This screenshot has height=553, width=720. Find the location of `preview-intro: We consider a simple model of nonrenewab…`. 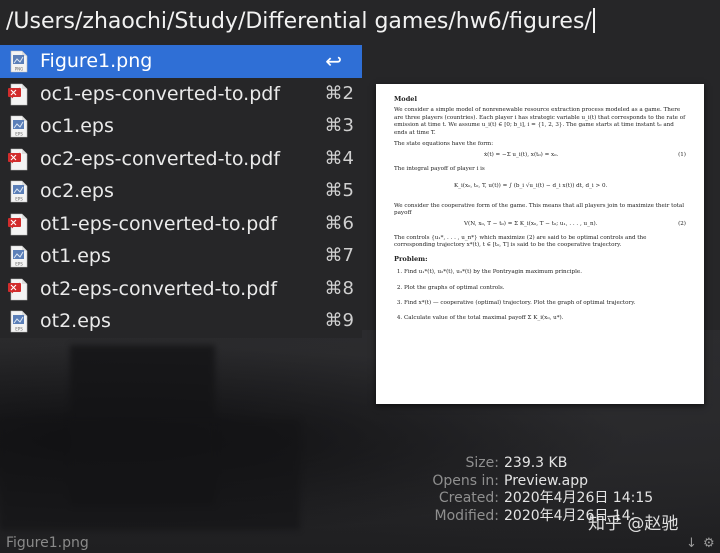

preview-intro: We consider a simple model of nonrenewab… is located at coordinates (540, 121).